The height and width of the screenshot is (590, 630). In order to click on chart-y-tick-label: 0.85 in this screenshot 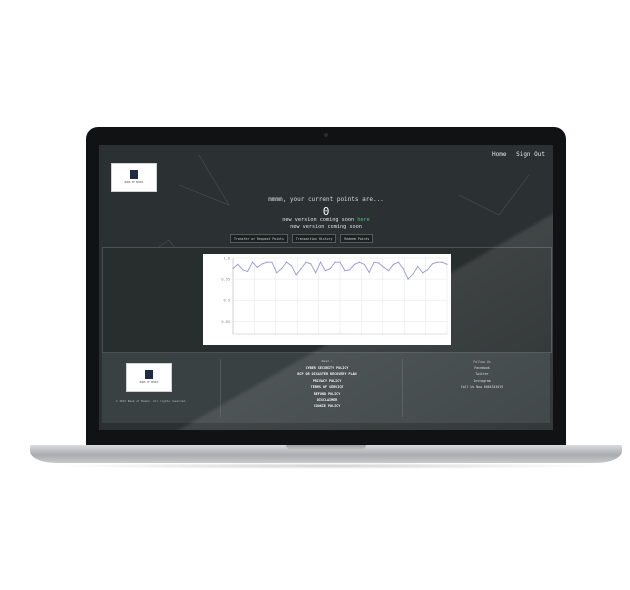, I will do `click(225, 322)`.